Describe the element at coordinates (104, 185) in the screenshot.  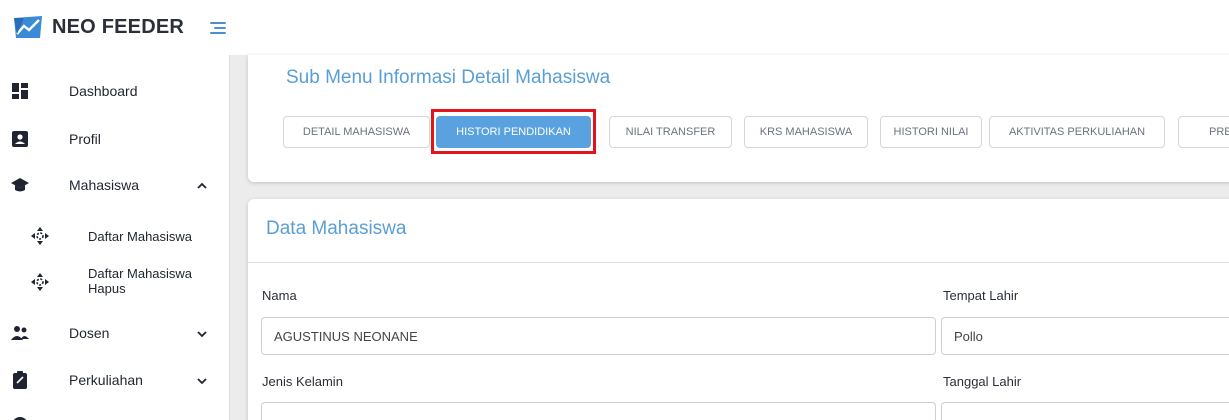
I see `sidebar-item-label: Mahasiswa` at that location.